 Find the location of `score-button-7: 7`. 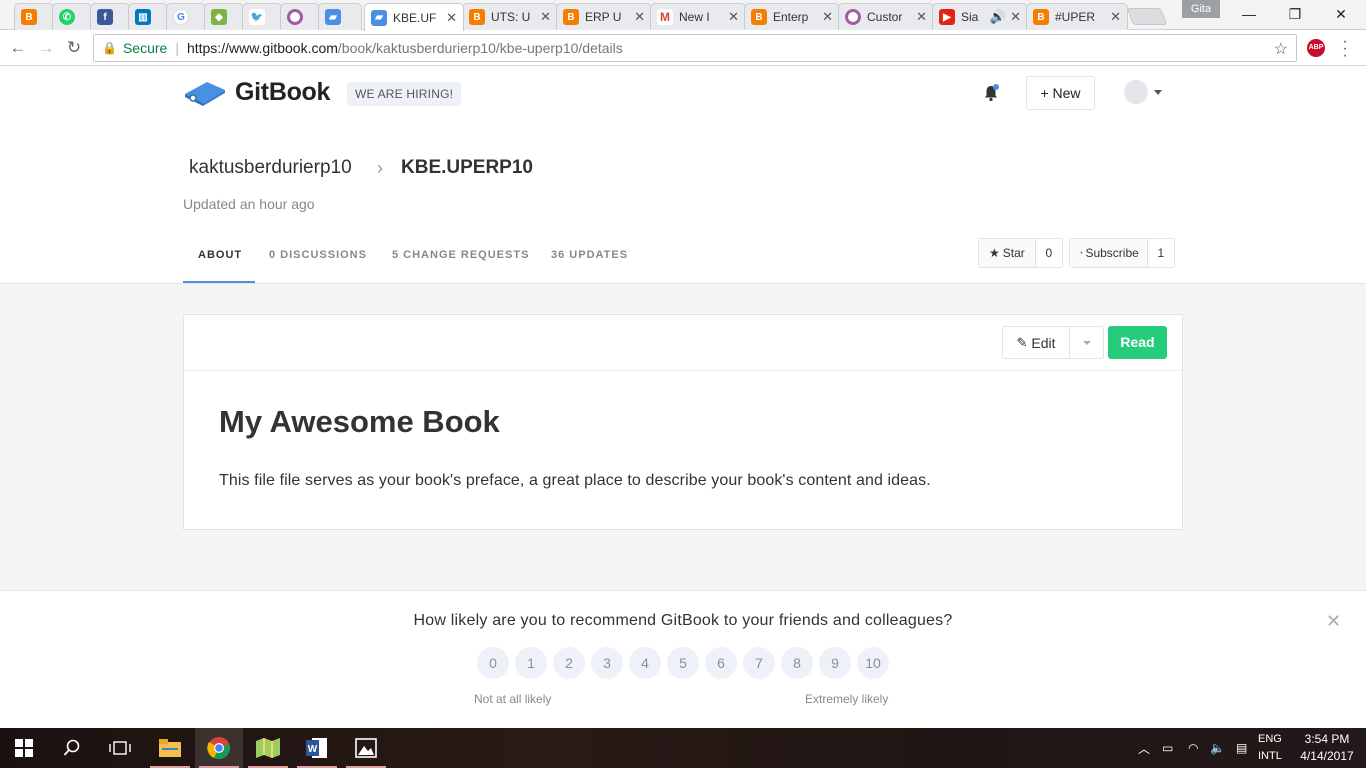

score-button-7: 7 is located at coordinates (759, 663).